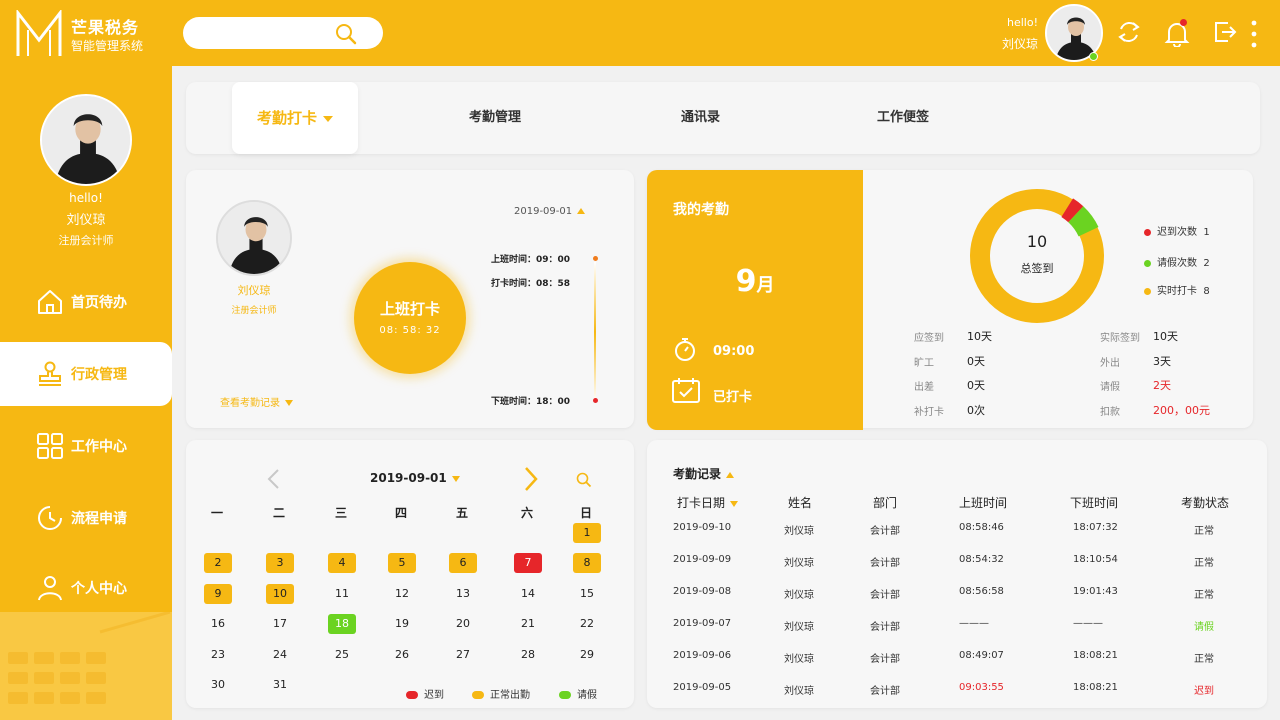 This screenshot has height=720, width=1280. I want to click on calendar-day: 27, so click(463, 655).